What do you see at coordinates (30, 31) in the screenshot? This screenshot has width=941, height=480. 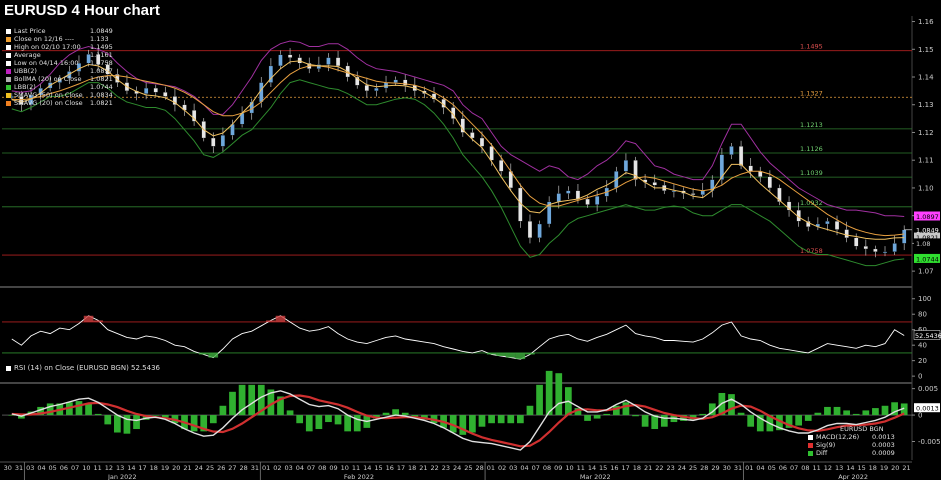 I see `legend-label: Last Price` at bounding box center [30, 31].